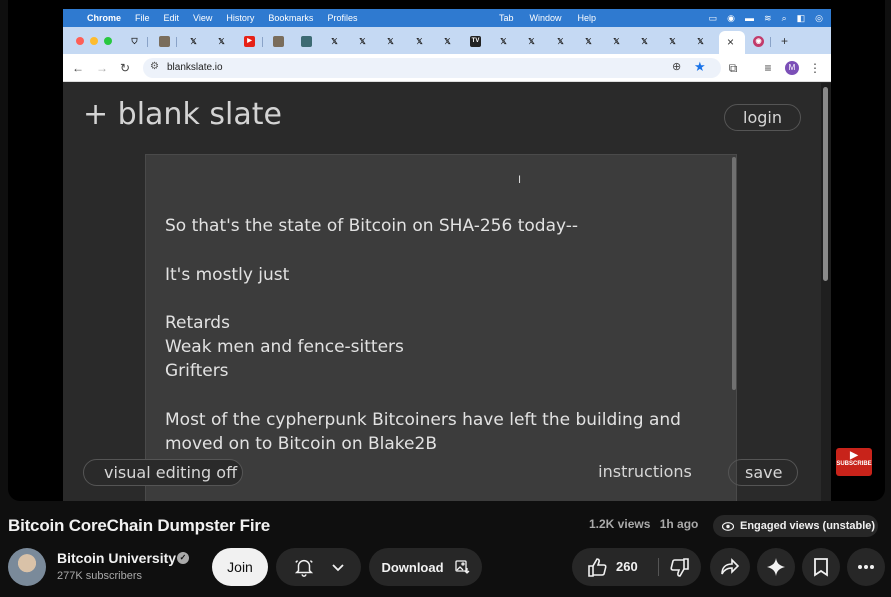 The width and height of the screenshot is (891, 597). I want to click on editor-scrollbar, so click(734, 273).